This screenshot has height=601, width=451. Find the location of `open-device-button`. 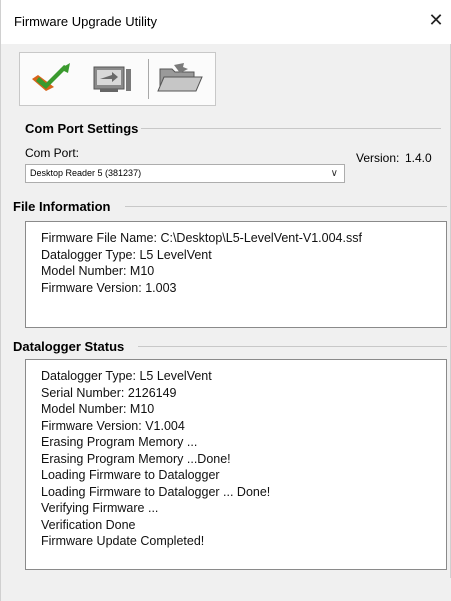

open-device-button is located at coordinates (111, 79).